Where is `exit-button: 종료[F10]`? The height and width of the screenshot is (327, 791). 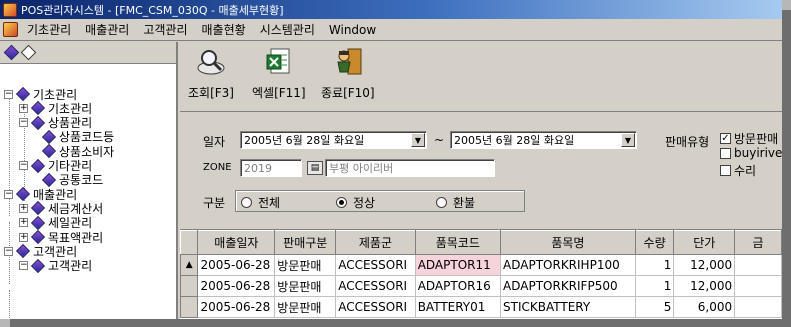 exit-button: 종료[F10] is located at coordinates (348, 73).